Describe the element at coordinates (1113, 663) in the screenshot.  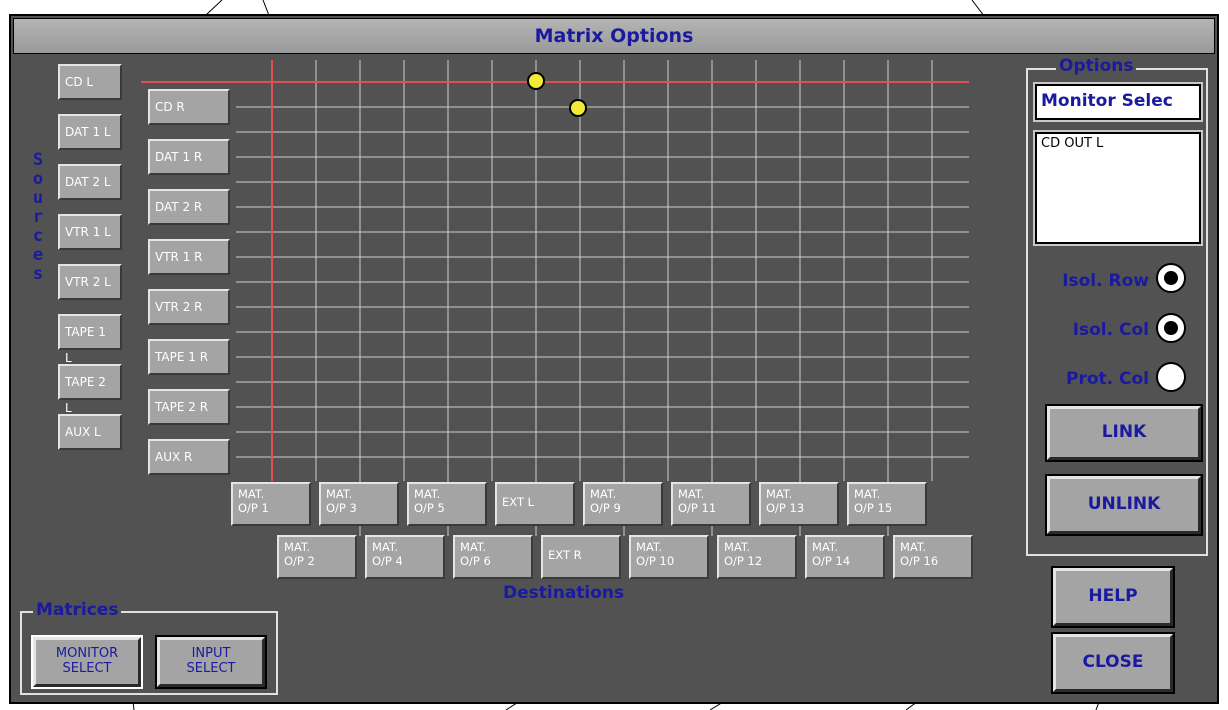
I see `close-button: CLOSE` at that location.